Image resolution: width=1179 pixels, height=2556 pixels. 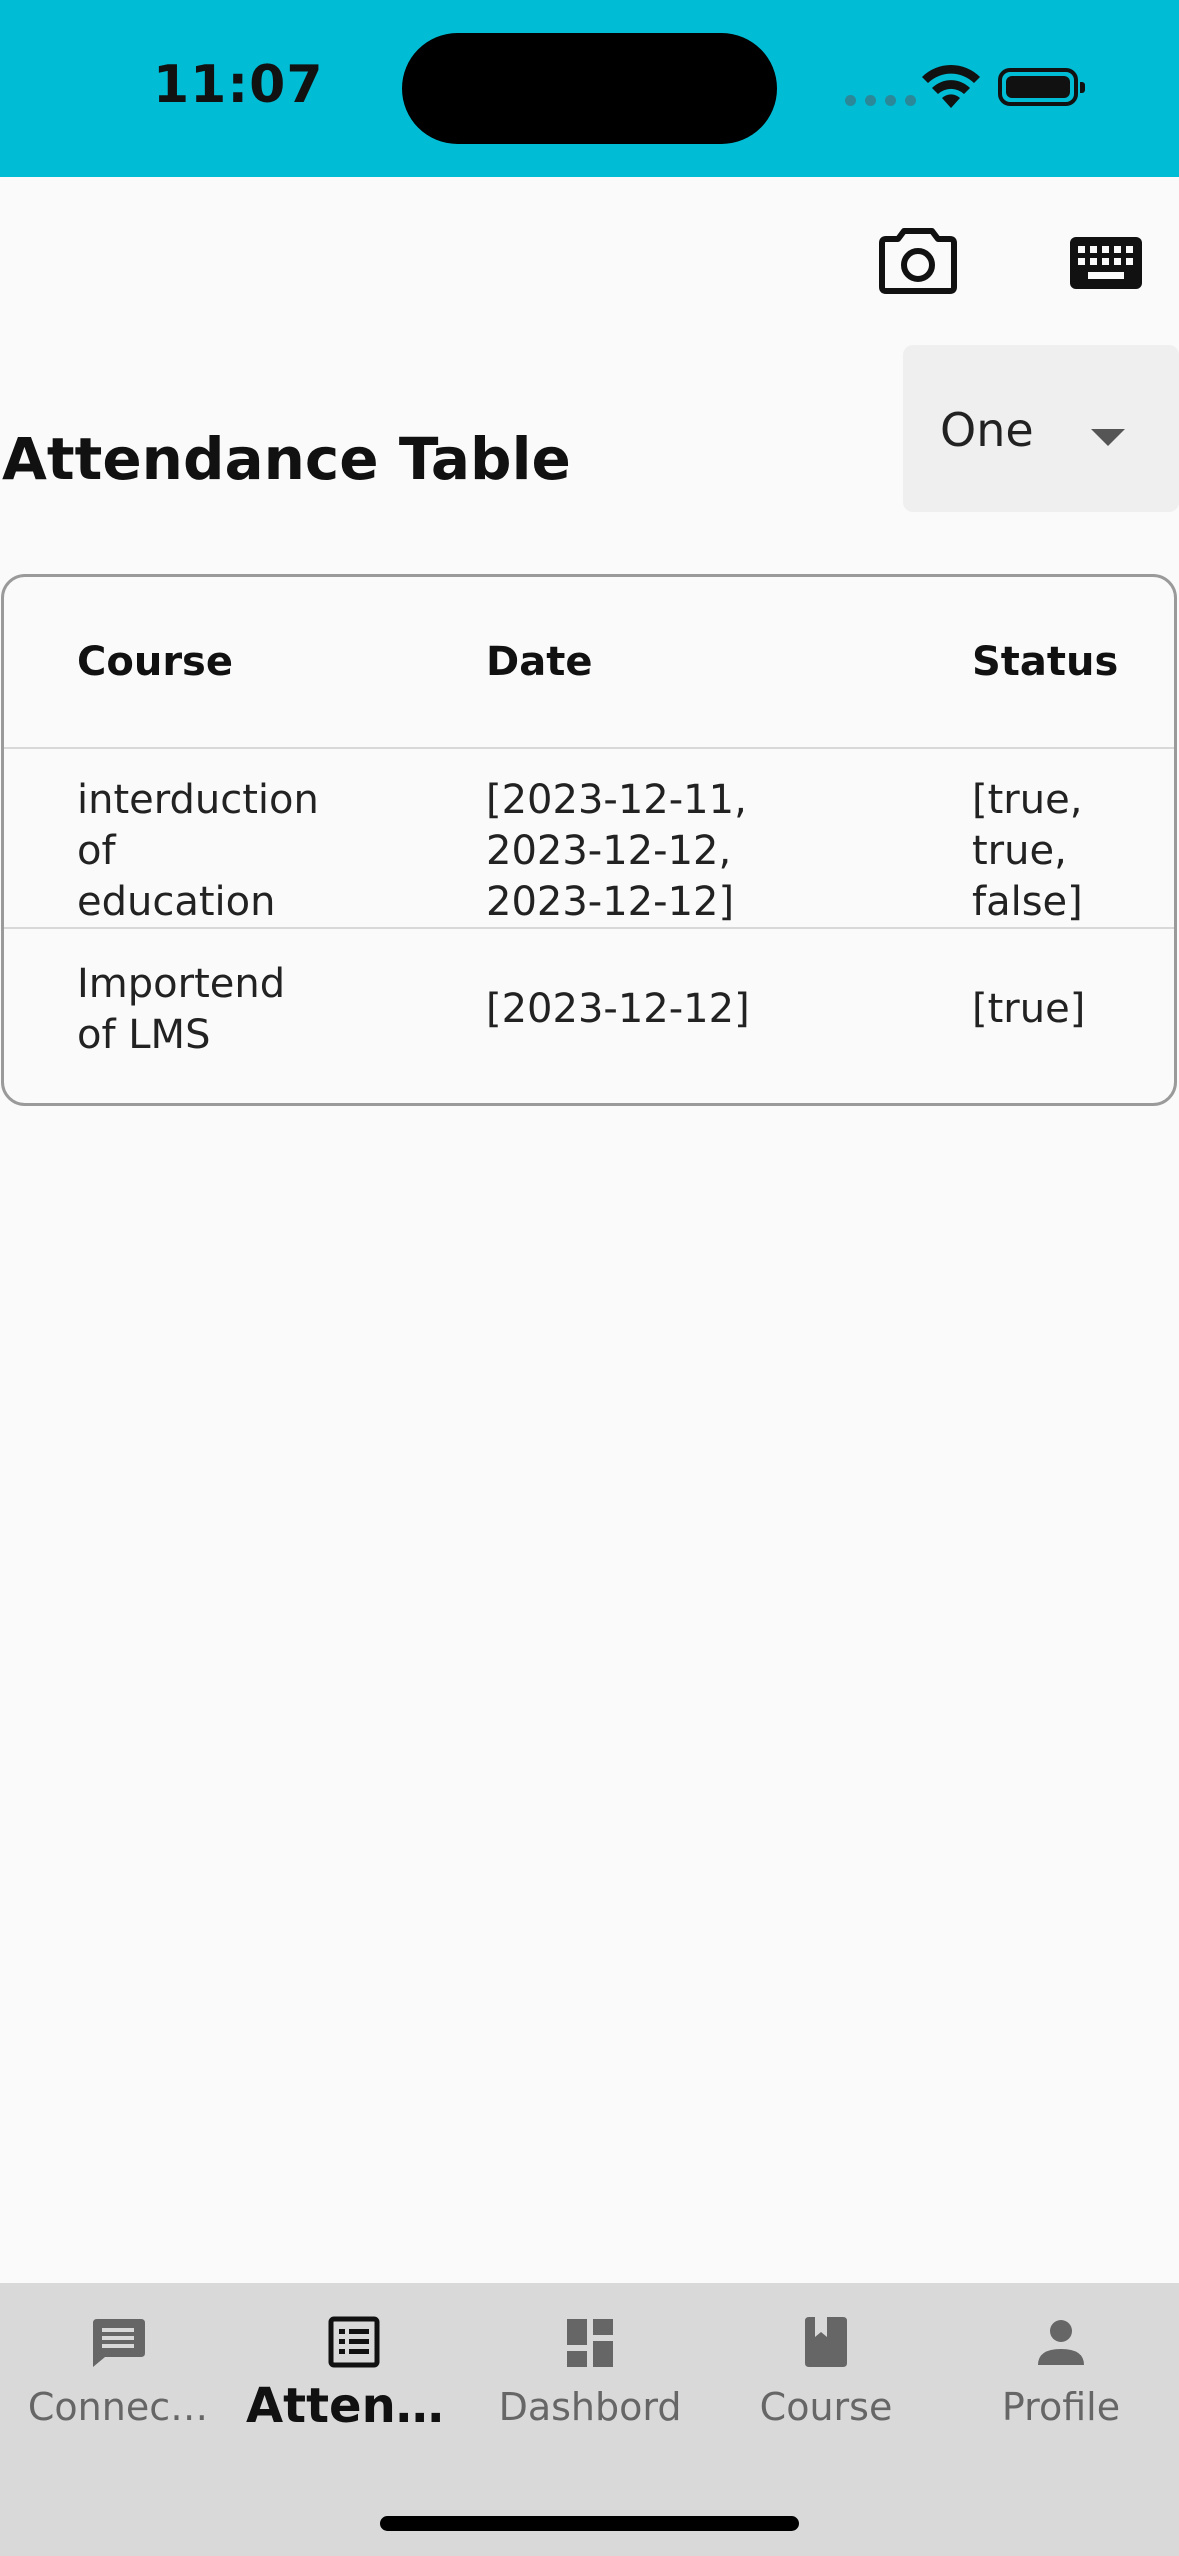 I want to click on dynamic-island, so click(x=589, y=88).